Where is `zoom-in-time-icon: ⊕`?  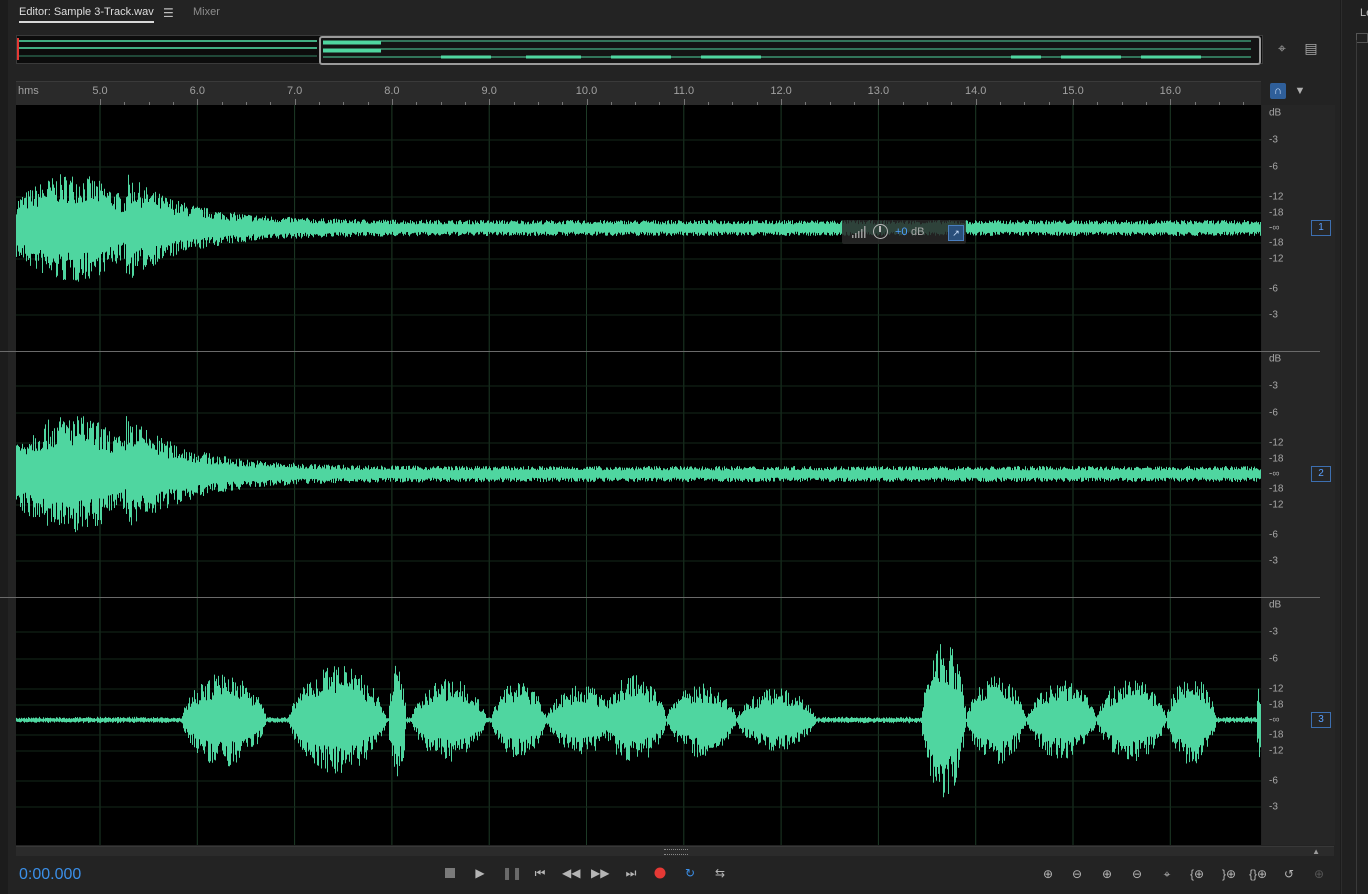
zoom-in-time-icon: ⊕ is located at coordinates (1107, 874).